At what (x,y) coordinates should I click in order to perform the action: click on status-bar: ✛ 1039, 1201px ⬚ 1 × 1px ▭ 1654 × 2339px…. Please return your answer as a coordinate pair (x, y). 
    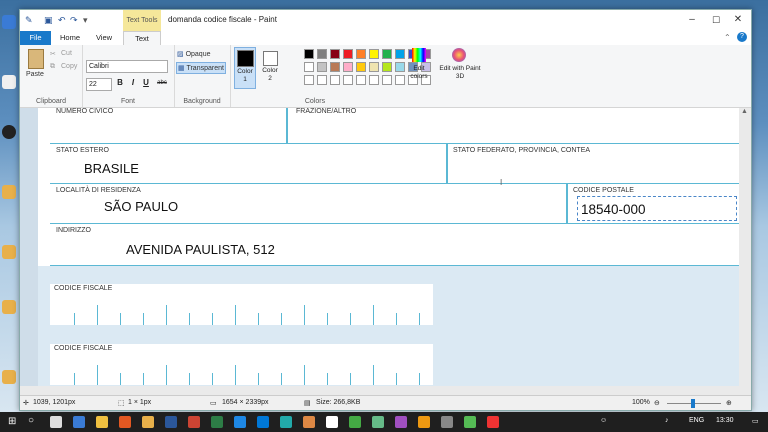
    Looking at the image, I should click on (385, 402).